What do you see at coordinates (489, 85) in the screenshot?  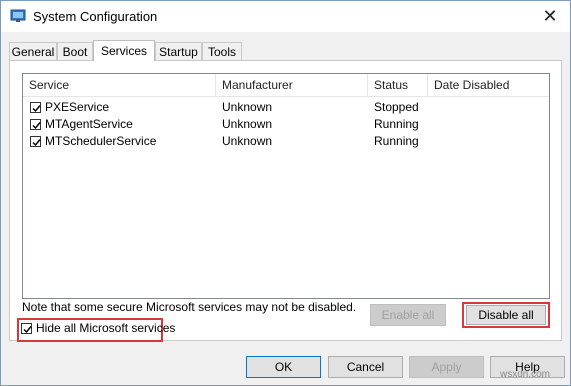 I see `column-header-date-disabled: Date Disabled` at bounding box center [489, 85].